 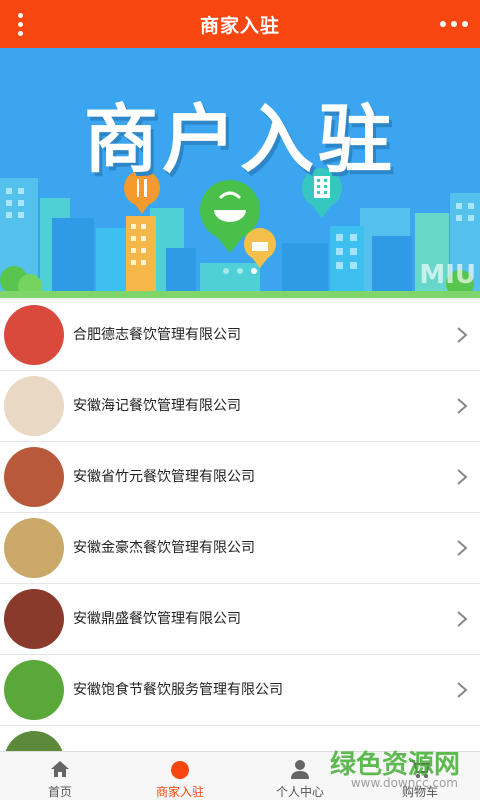 I want to click on merchant-name: 合肥德志餐饮管理有限公司, so click(x=157, y=335).